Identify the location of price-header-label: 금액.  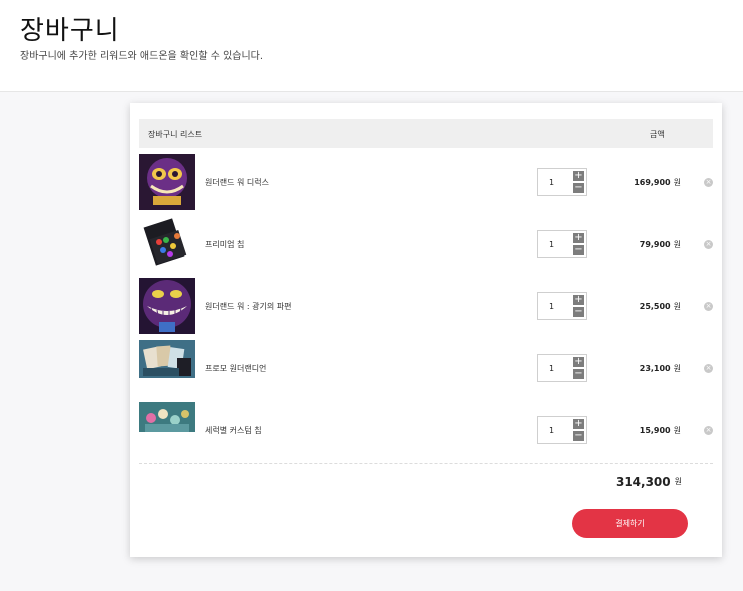
(657, 134).